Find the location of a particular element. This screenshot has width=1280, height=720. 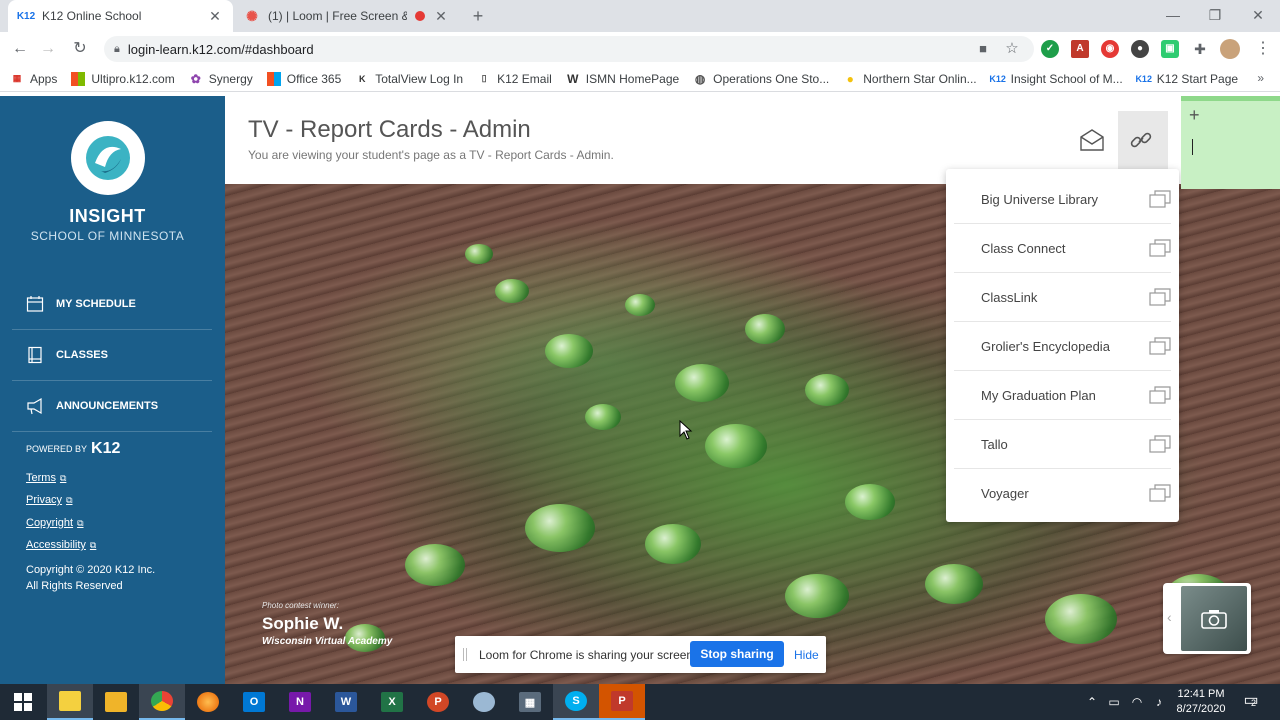

more-bookmarks-icon: » is located at coordinates (1260, 78).